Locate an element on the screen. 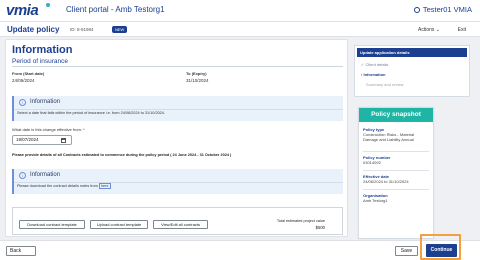 The width and height of the screenshot is (480, 260). policy-id: ID: 8-91984 is located at coordinates (82, 29).